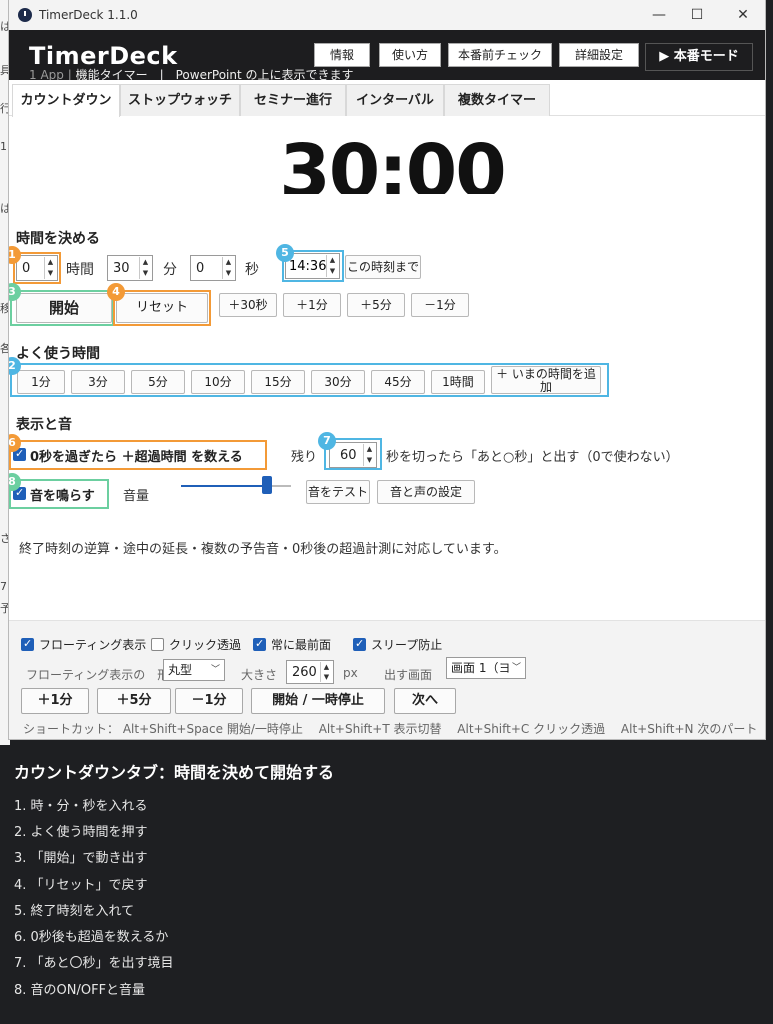 This screenshot has height=1024, width=773. Describe the element at coordinates (395, 100) in the screenshot. I see `tab-interval: インターバル` at that location.